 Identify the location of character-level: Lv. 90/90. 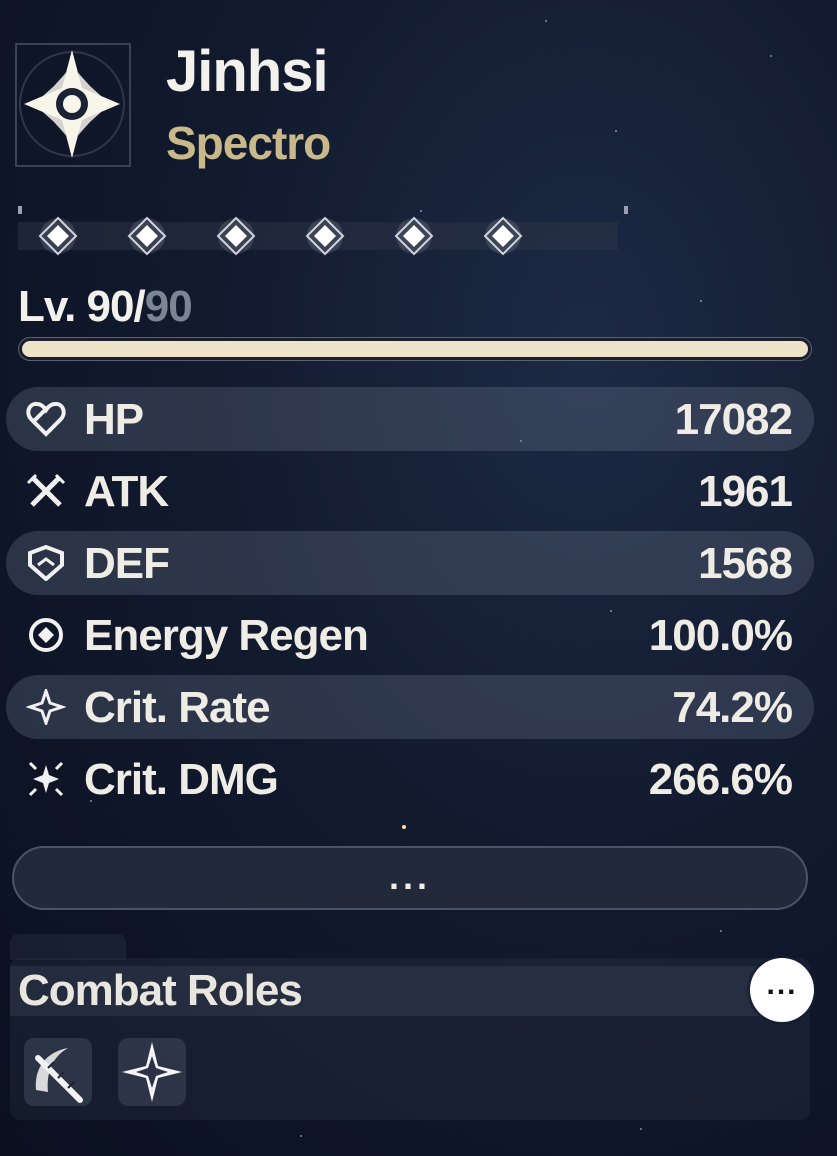
(105, 307).